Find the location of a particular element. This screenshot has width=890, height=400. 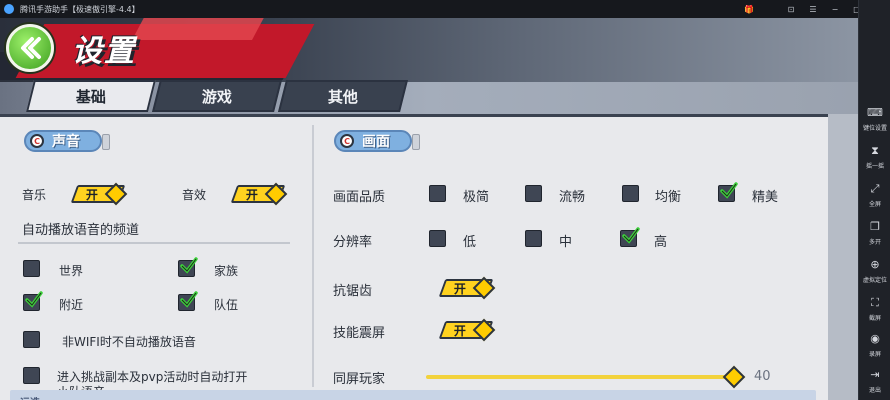

sidebar-item-shake: ⧗ 摇一摇 is located at coordinates (874, 157).